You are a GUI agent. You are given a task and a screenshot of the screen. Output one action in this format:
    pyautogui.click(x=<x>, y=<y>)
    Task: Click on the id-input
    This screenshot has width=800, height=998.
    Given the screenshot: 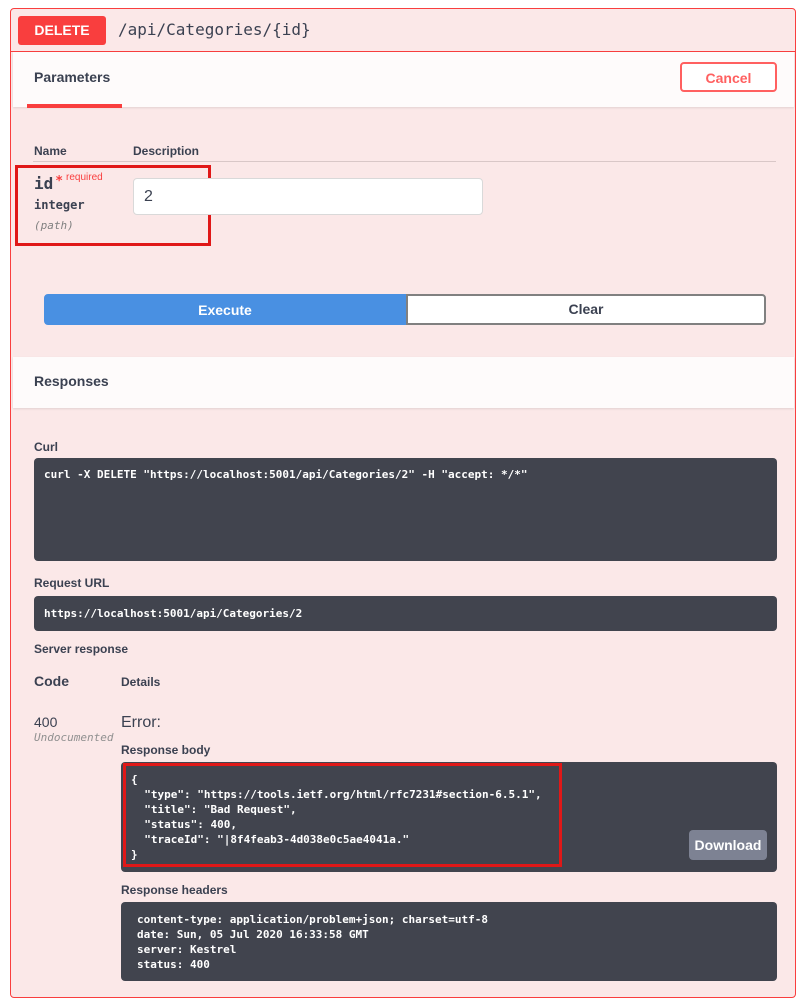 What is the action you would take?
    pyautogui.click(x=308, y=196)
    